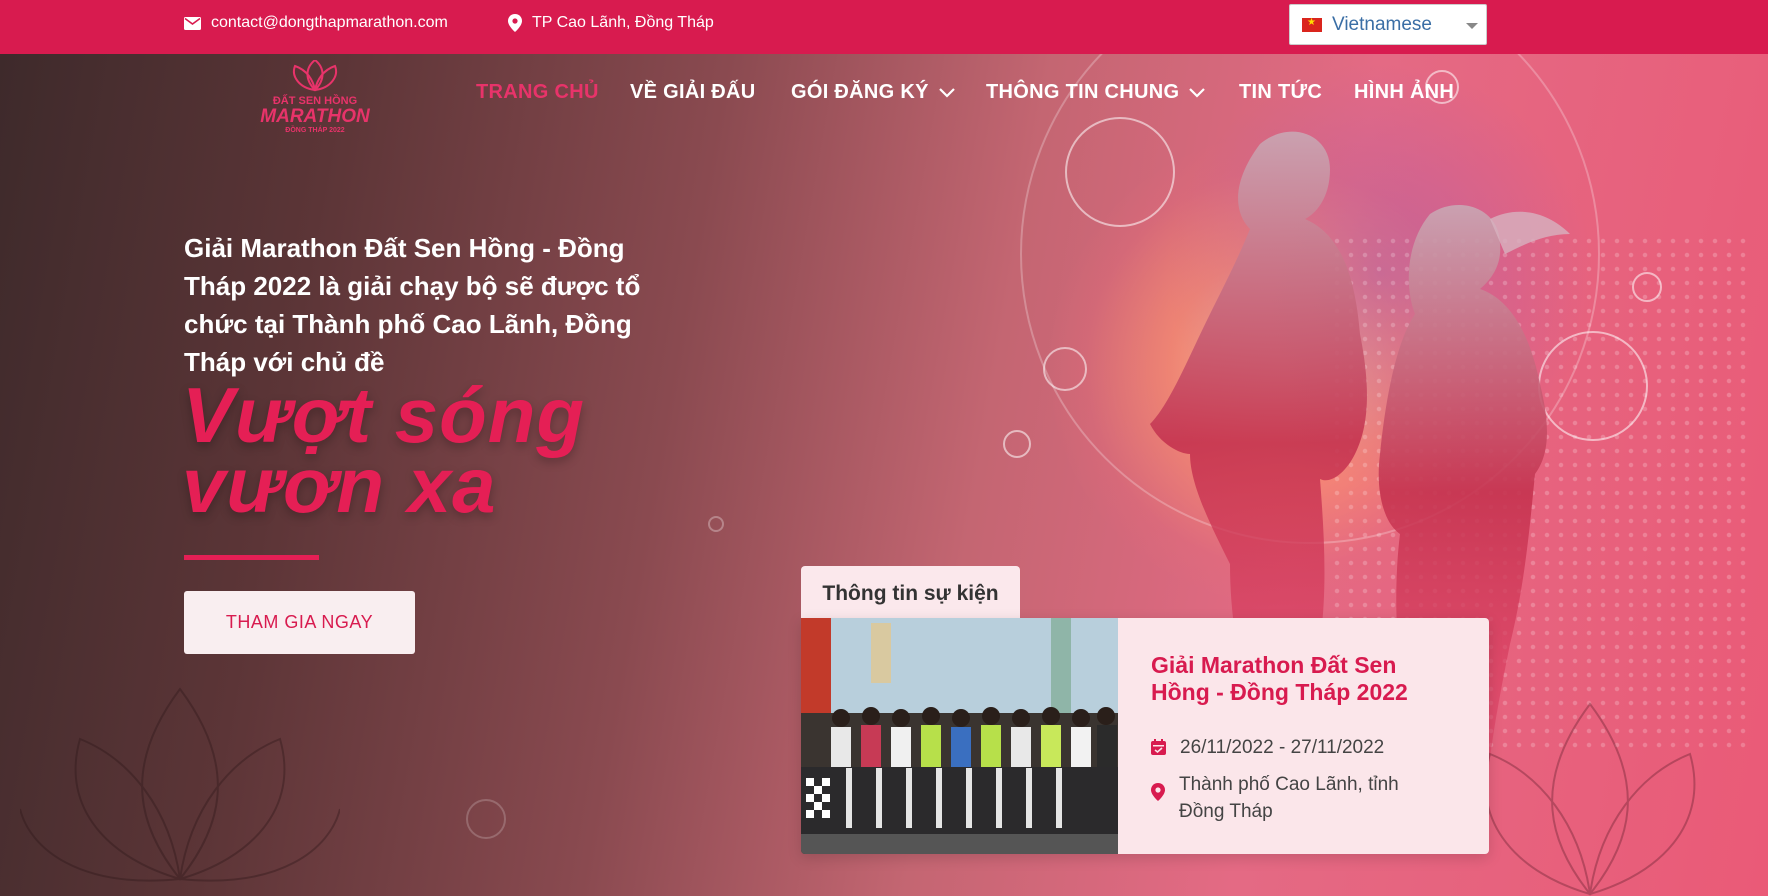 This screenshot has width=1768, height=896. Describe the element at coordinates (192, 23) in the screenshot. I see `envelope-icon` at that location.